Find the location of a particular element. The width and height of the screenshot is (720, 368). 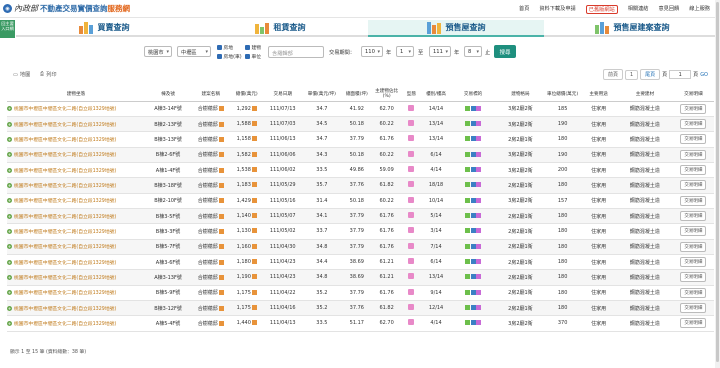

to-month-select: 8 is located at coordinates (473, 51).